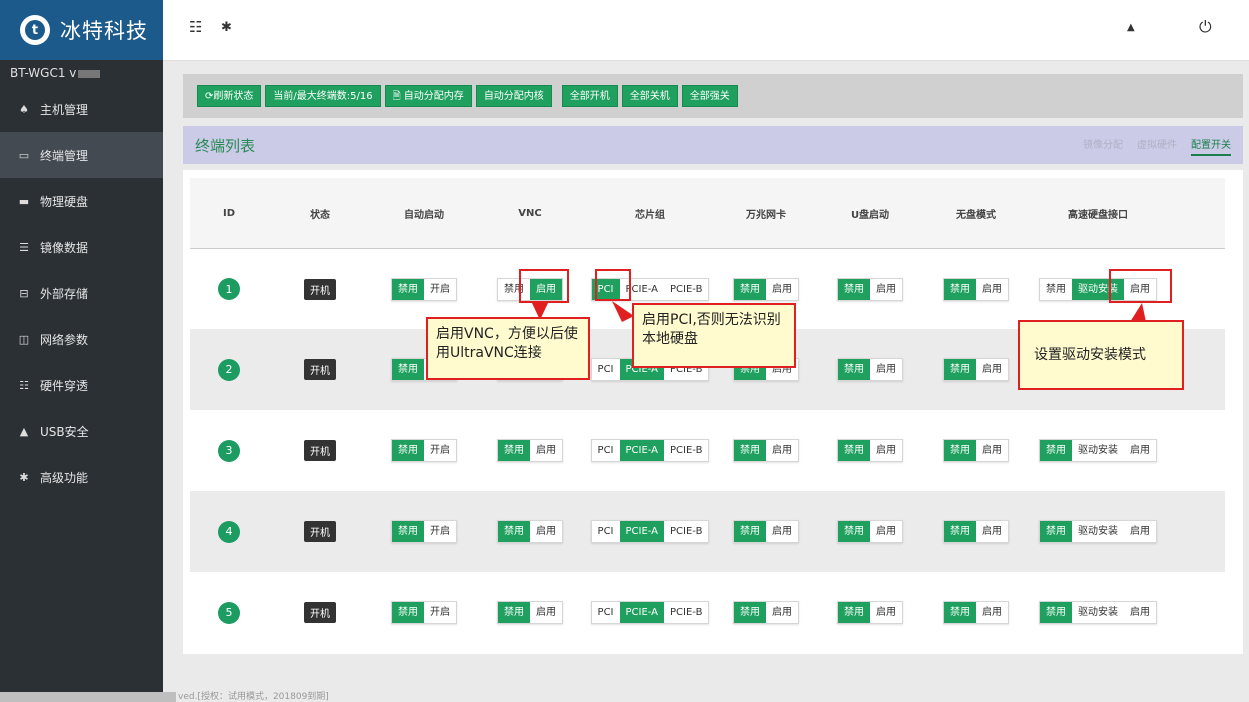 This screenshot has height=702, width=1249. Describe the element at coordinates (714, 335) in the screenshot. I see `pci-callout-note: 启用PCI,否则无法识别本地硬盘` at that location.